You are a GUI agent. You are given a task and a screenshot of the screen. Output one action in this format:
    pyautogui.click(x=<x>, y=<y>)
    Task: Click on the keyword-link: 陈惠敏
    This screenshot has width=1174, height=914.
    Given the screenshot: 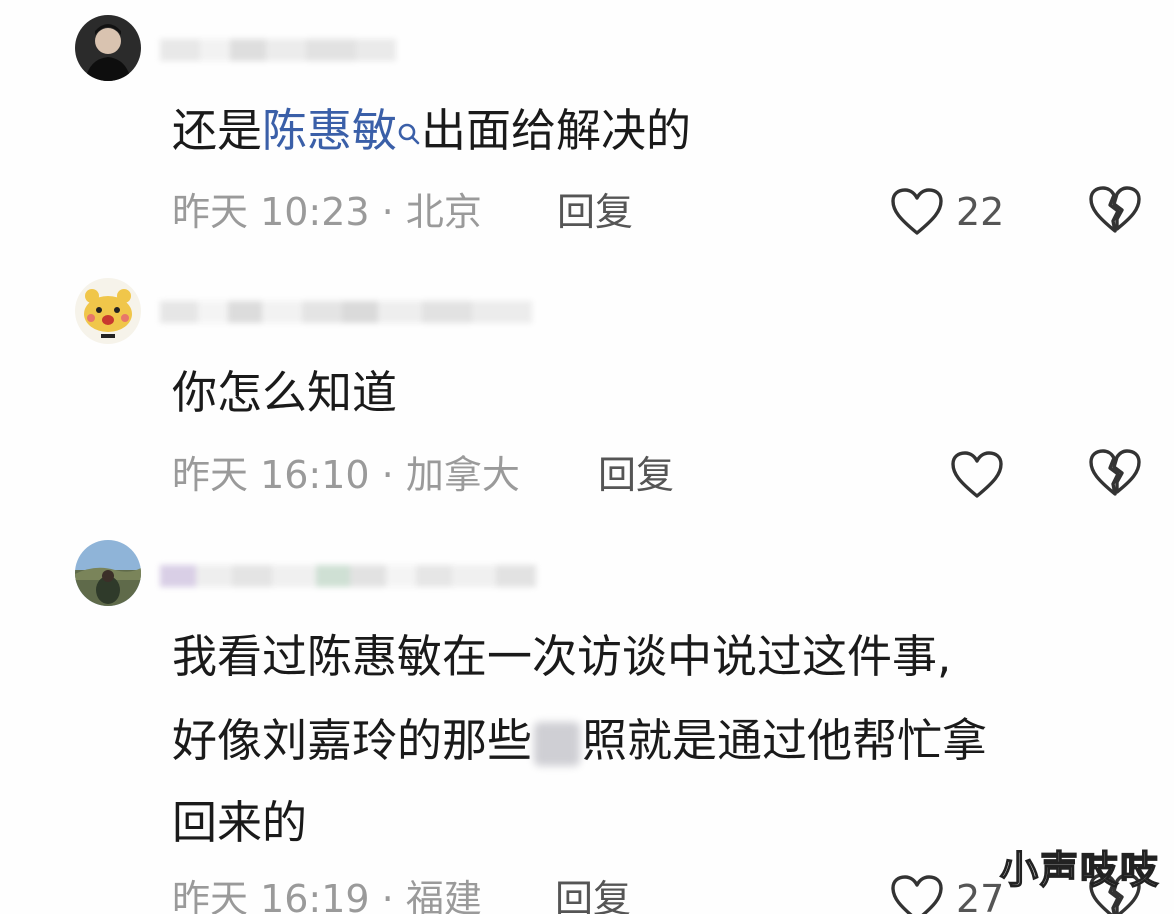 What is the action you would take?
    pyautogui.click(x=341, y=130)
    